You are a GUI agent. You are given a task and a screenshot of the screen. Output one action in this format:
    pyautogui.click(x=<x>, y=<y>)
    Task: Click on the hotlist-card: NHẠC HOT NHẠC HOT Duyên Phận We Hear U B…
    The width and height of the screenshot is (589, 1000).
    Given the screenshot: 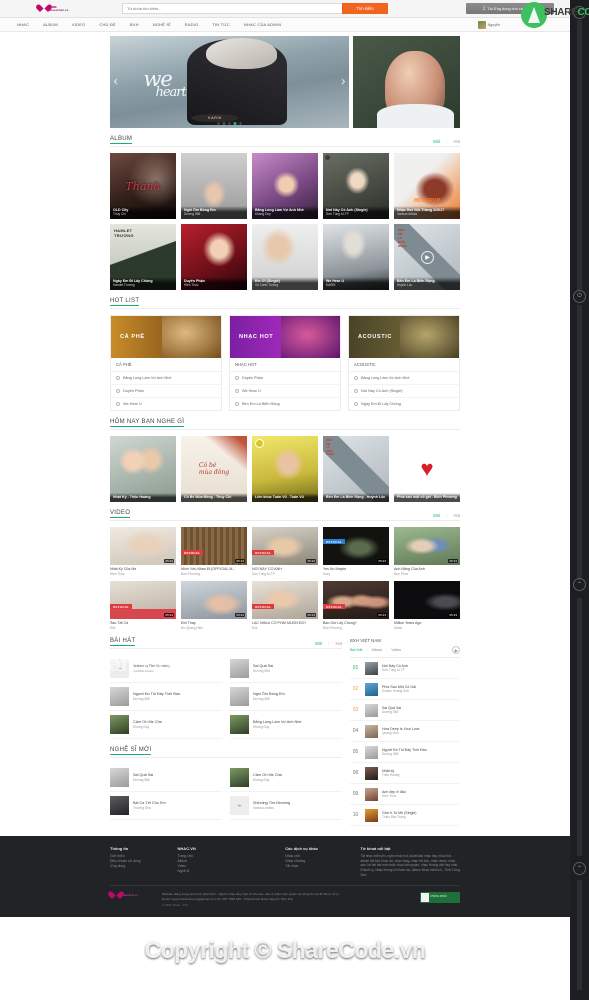 What is the action you would take?
    pyautogui.click(x=285, y=363)
    